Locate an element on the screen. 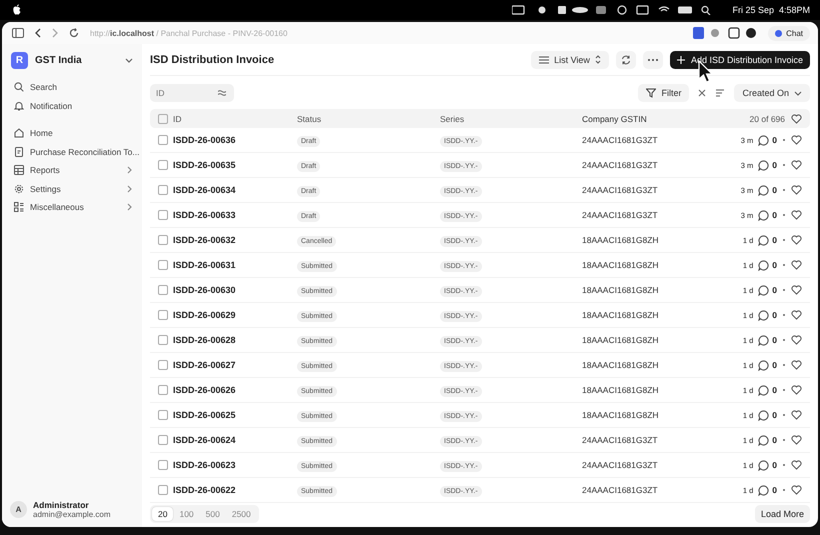 Image resolution: width=820 pixels, height=535 pixels. menubar-clock: Fri 25 Sep 4:58PM is located at coordinates (771, 10).